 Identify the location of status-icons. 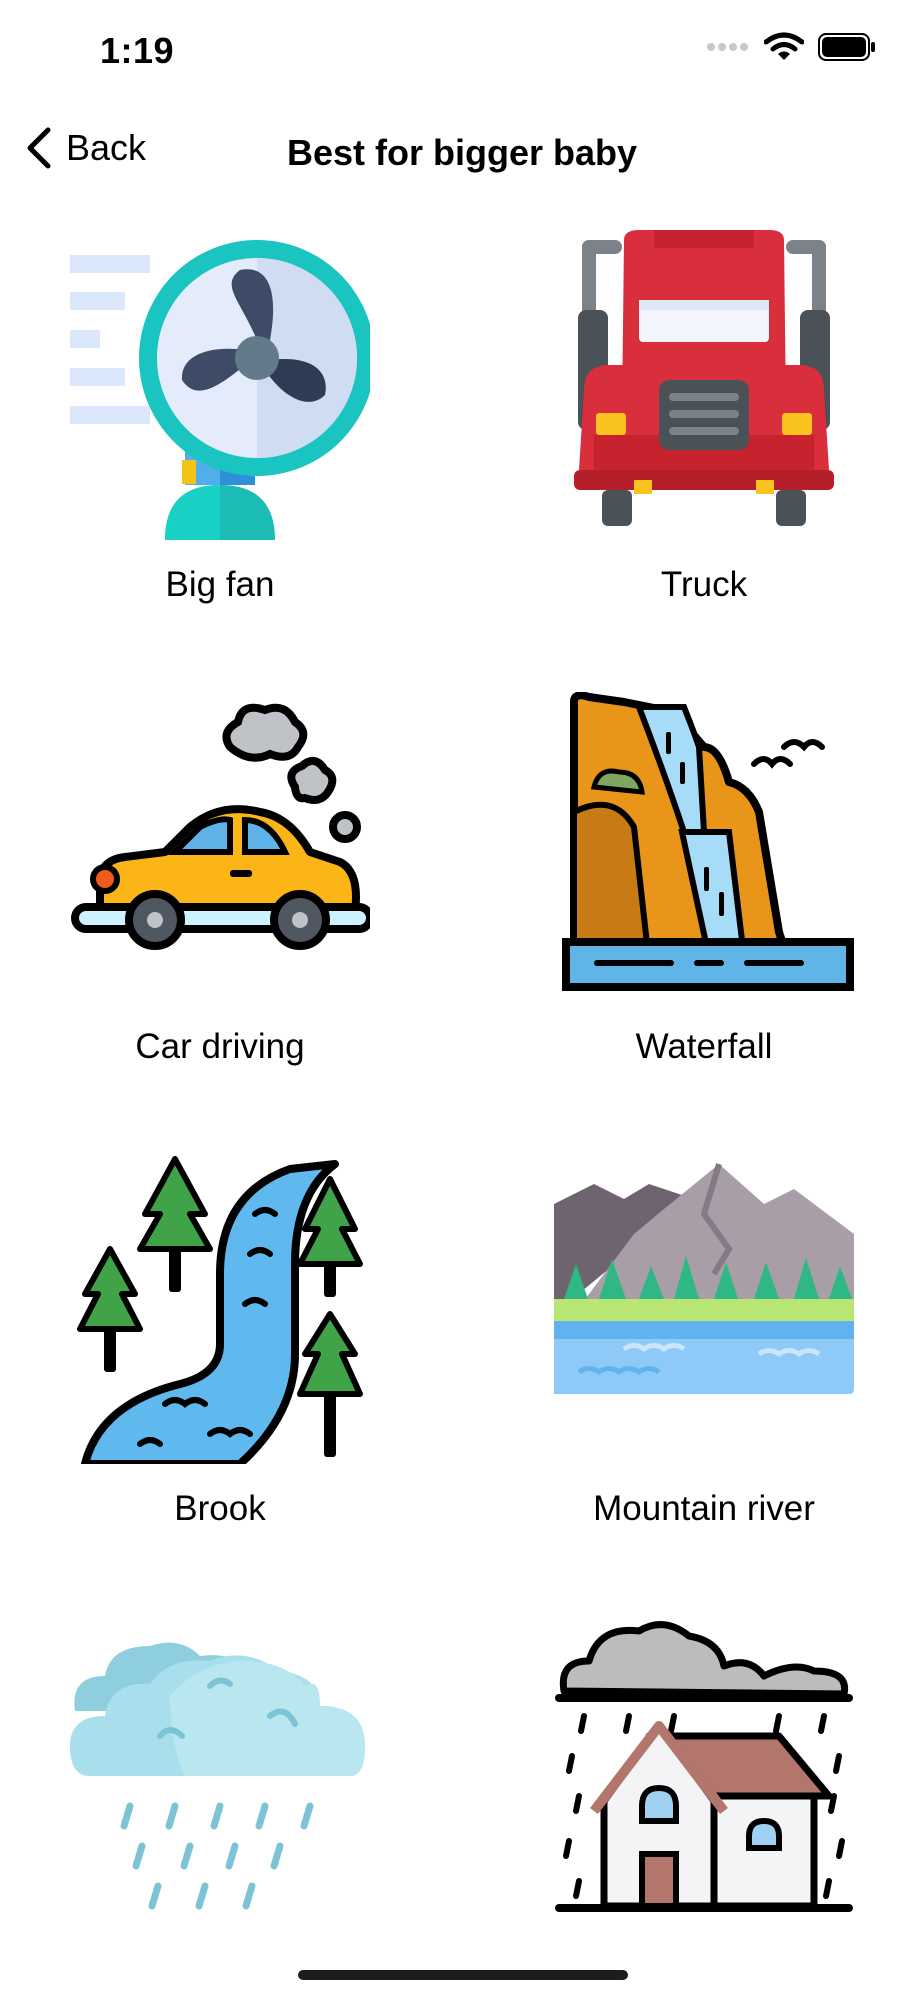
(791, 47).